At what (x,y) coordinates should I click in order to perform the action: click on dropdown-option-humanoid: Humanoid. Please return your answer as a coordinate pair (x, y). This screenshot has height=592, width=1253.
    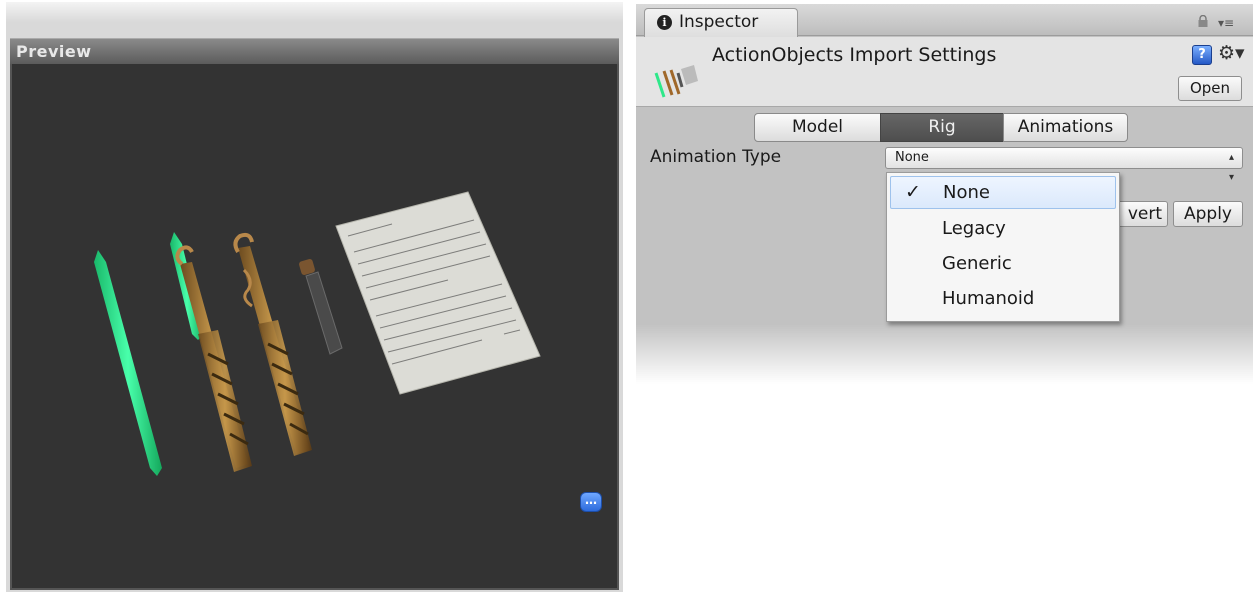
    Looking at the image, I should click on (1003, 298).